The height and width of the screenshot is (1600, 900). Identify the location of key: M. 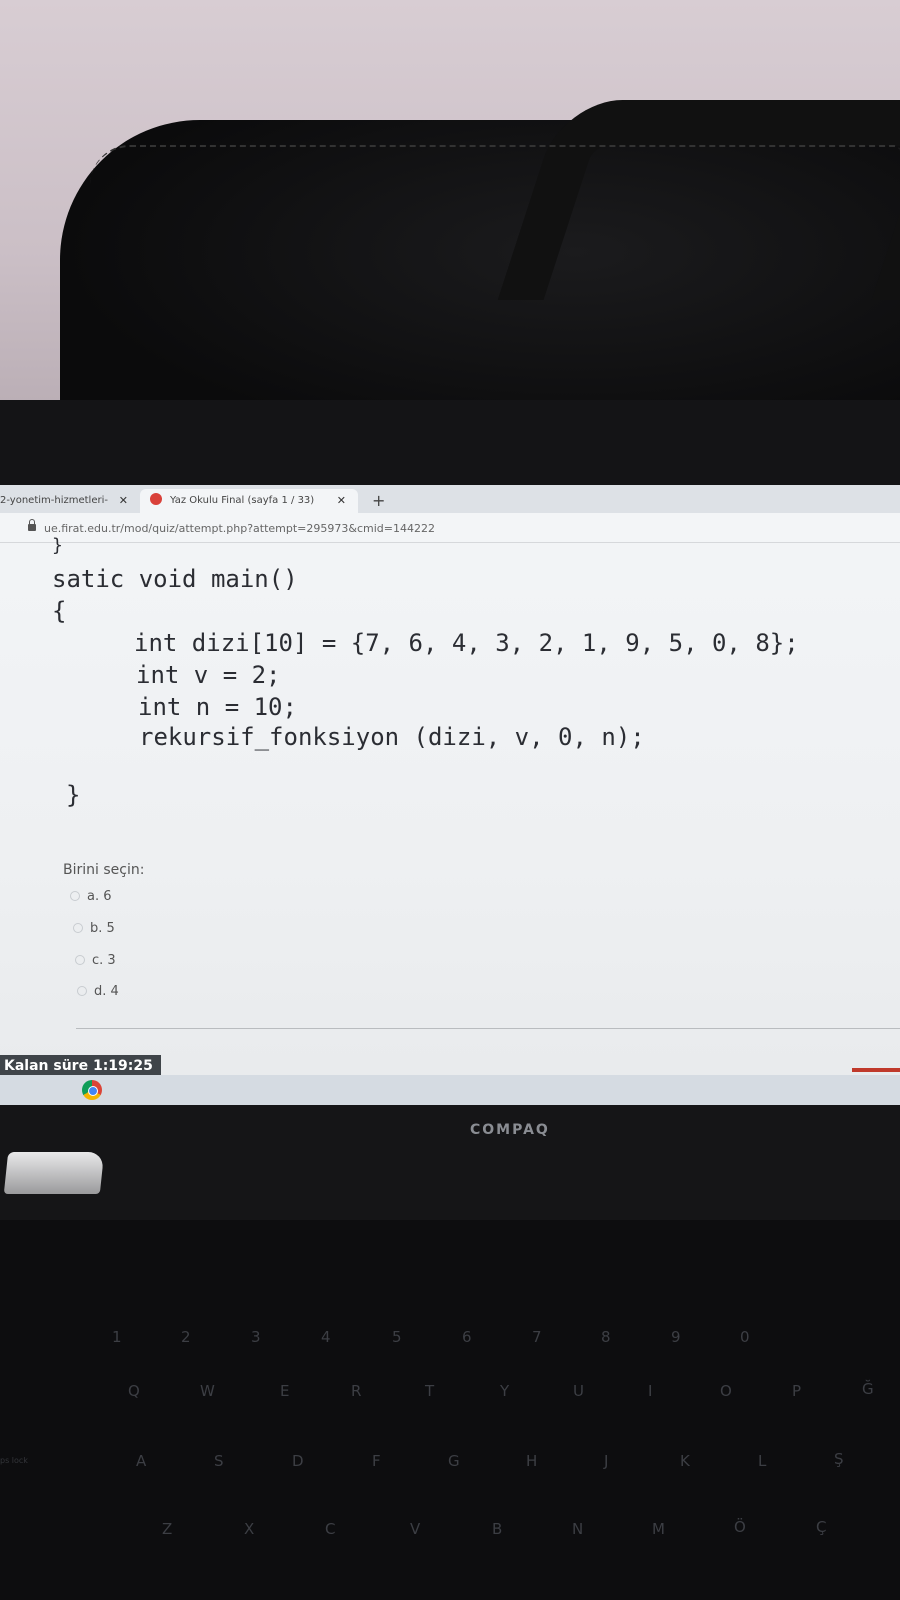
(658, 1529).